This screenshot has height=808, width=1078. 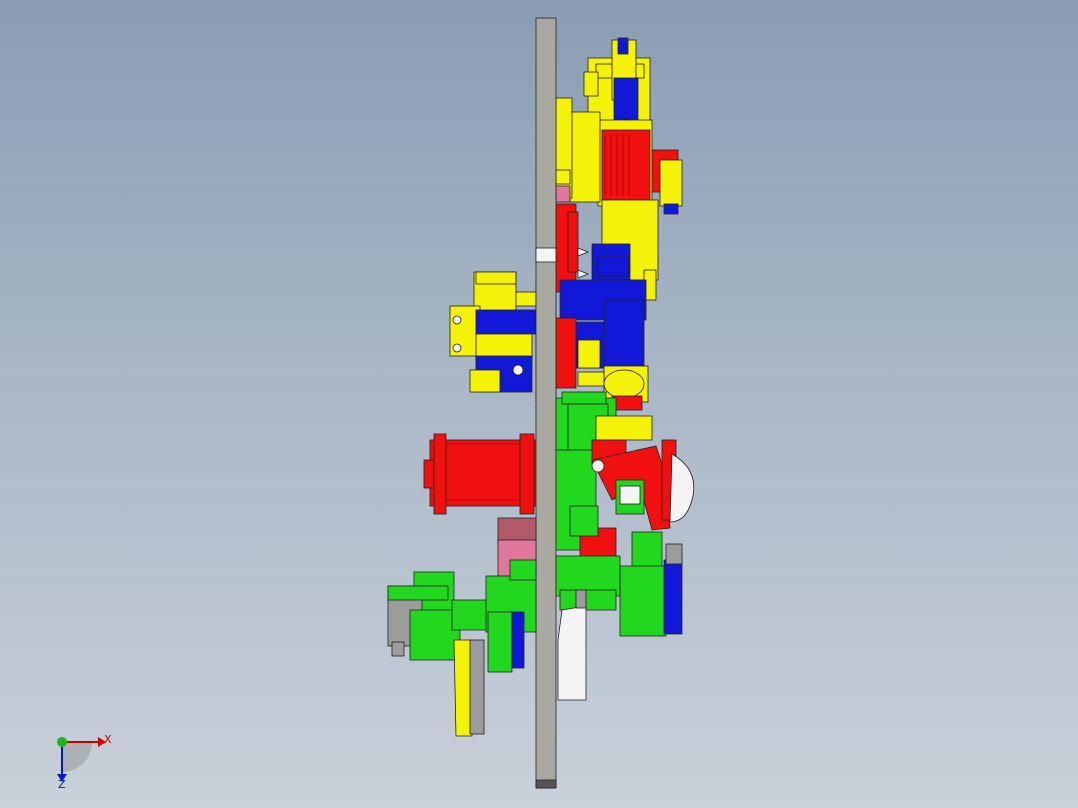 I want to click on z-axis-label: Z, so click(x=62, y=784).